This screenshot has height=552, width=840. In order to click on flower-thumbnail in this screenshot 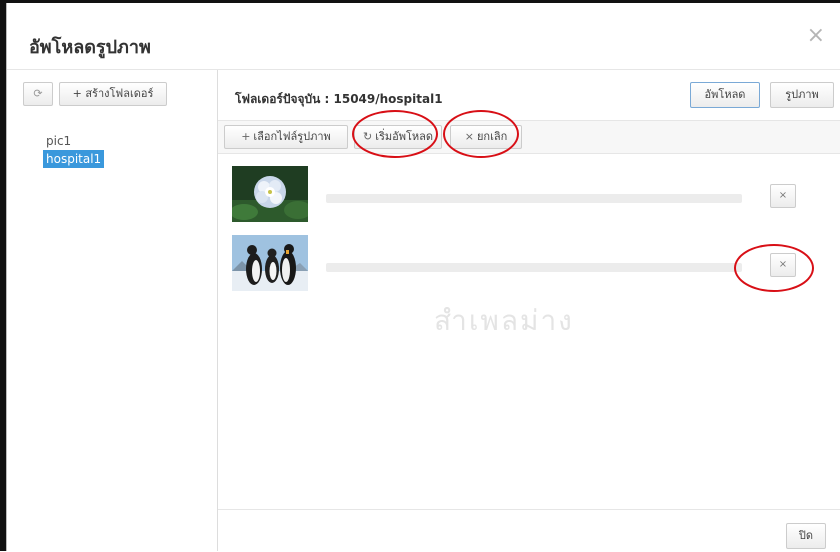, I will do `click(270, 194)`.